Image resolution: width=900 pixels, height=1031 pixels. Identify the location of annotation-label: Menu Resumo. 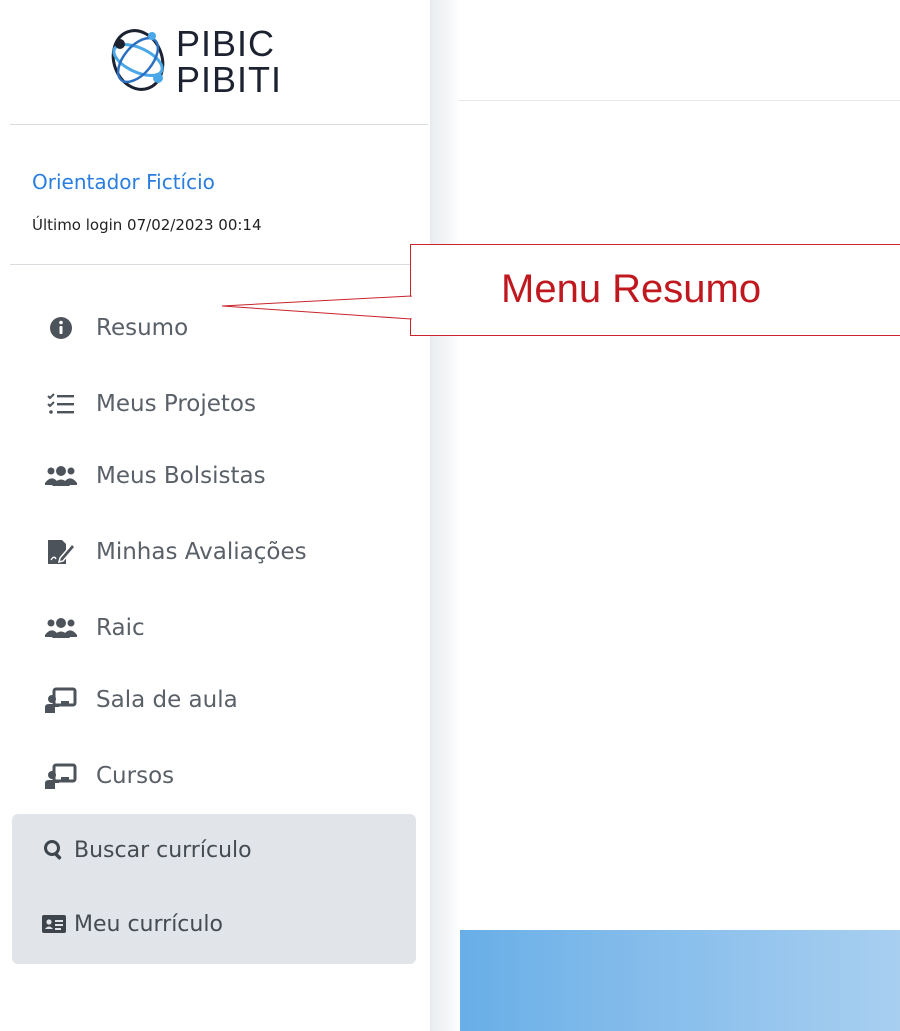
(631, 289).